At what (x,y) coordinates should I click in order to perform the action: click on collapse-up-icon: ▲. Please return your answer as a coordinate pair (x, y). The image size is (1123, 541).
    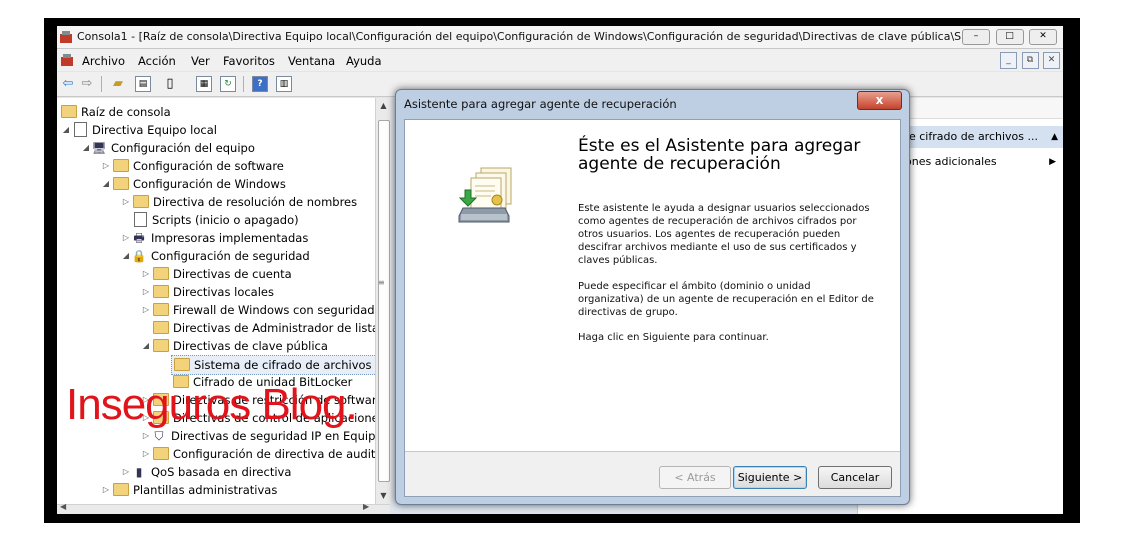
    Looking at the image, I should click on (1054, 137).